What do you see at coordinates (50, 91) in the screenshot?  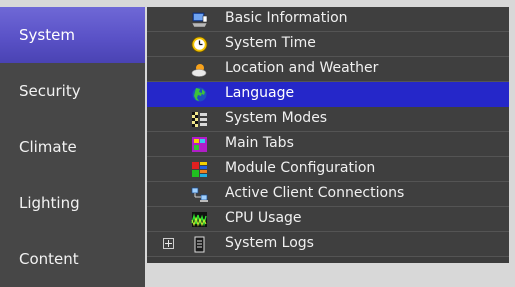 I see `sidebar-item-label: Security` at bounding box center [50, 91].